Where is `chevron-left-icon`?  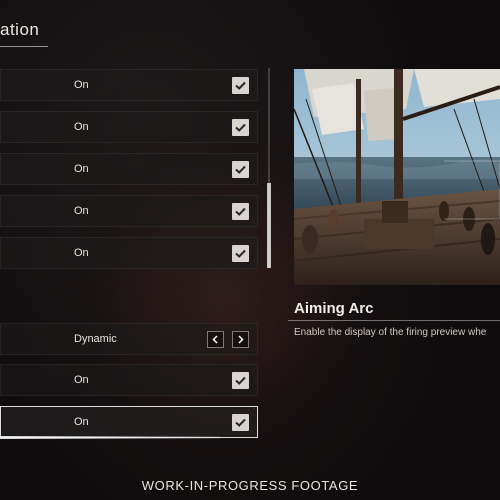
chevron-left-icon is located at coordinates (215, 339).